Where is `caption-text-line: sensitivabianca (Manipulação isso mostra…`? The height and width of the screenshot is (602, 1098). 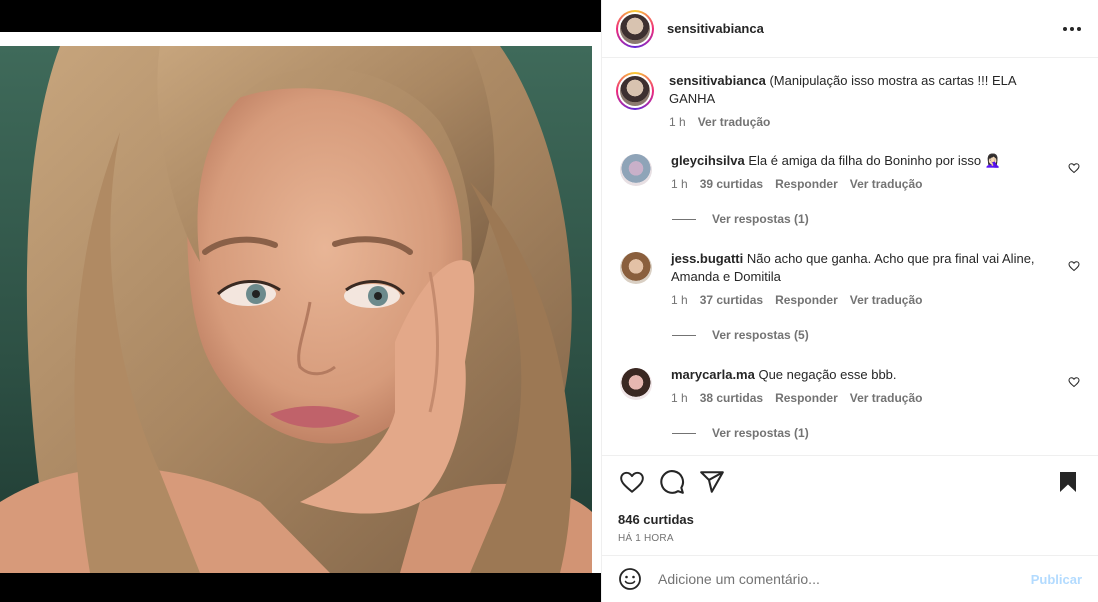 caption-text-line: sensitivabianca (Manipulação isso mostra… is located at coordinates (861, 90).